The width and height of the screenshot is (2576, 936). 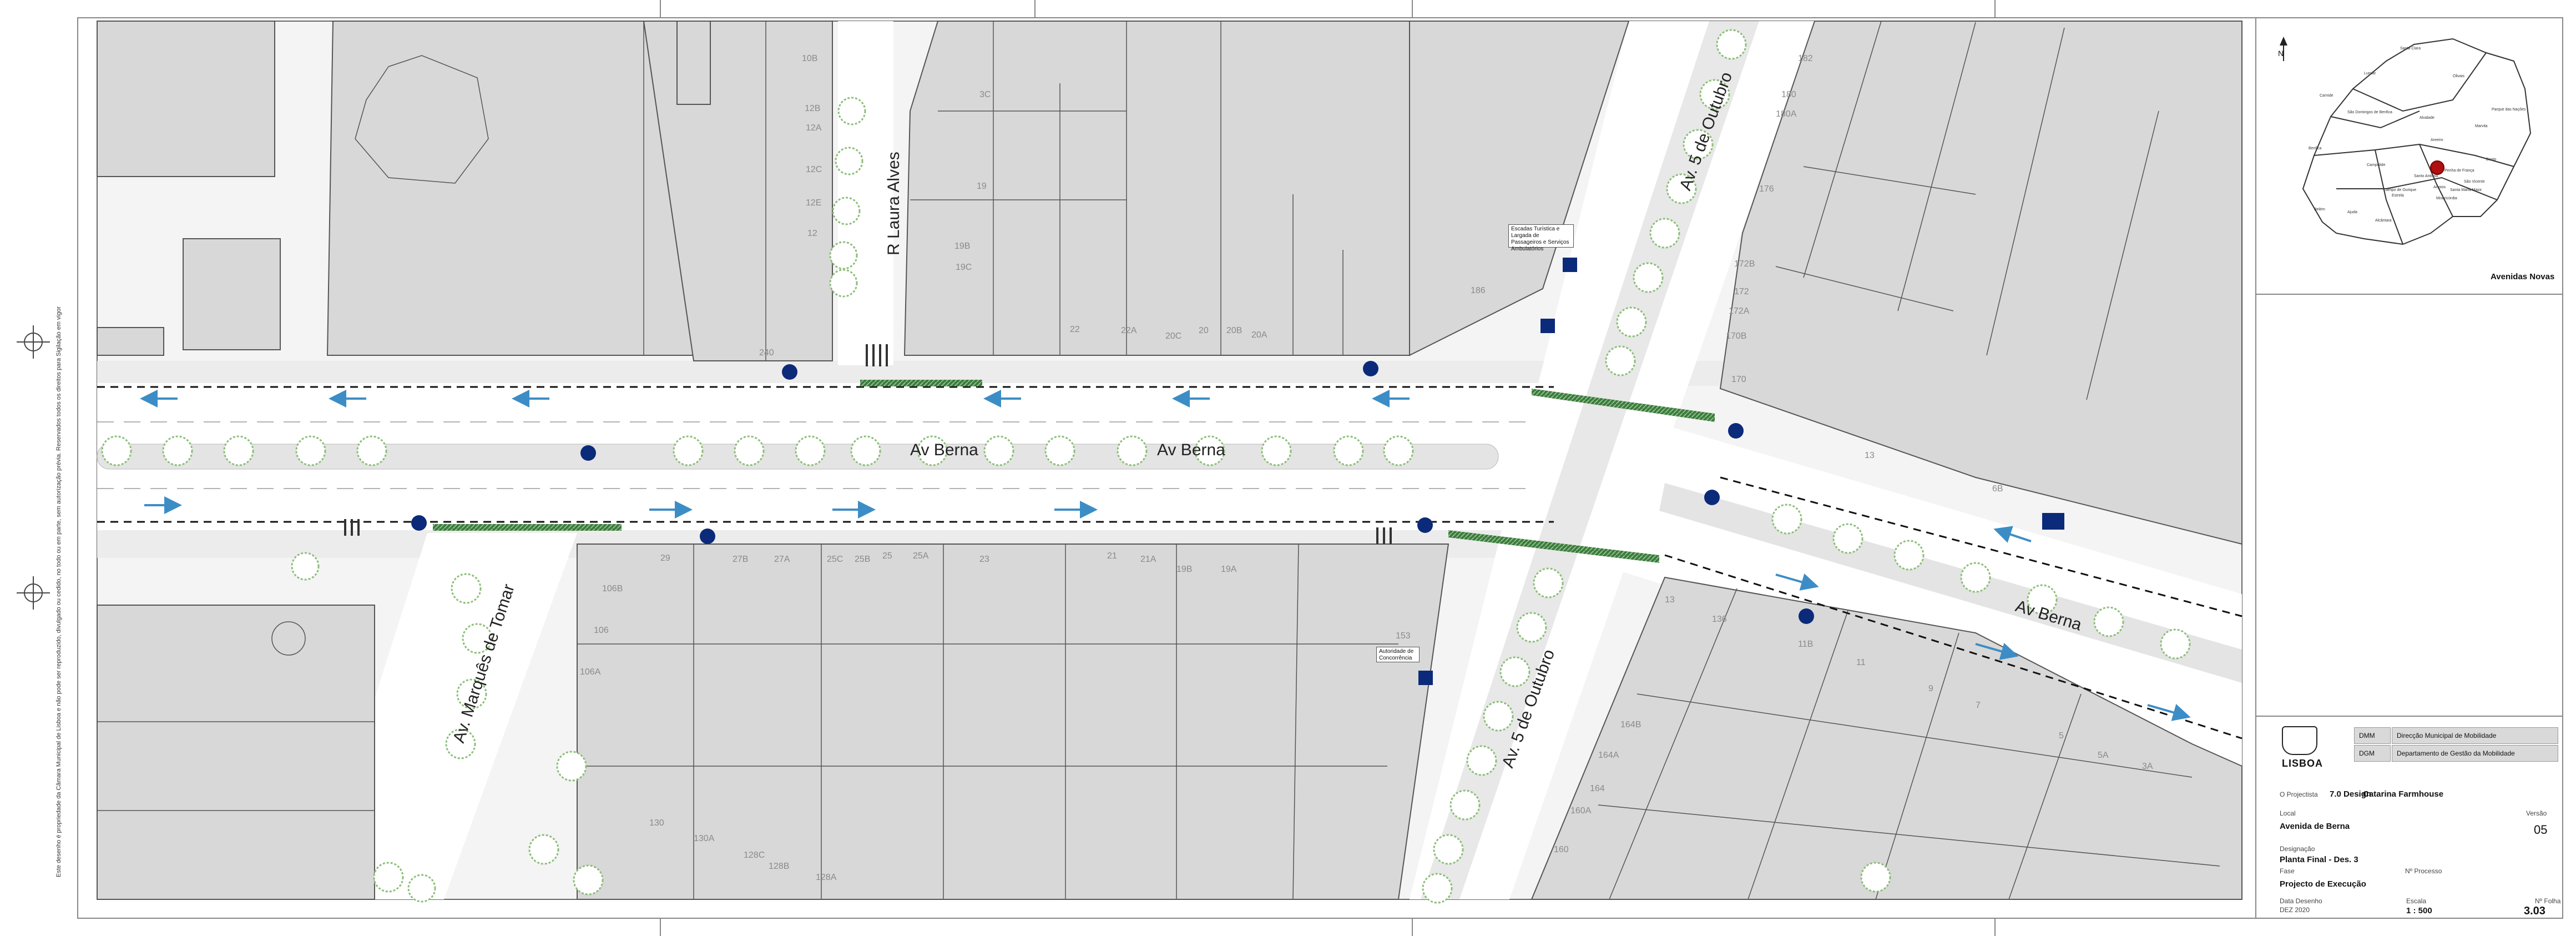 What do you see at coordinates (2409, 468) in the screenshot?
I see `info-panel` at bounding box center [2409, 468].